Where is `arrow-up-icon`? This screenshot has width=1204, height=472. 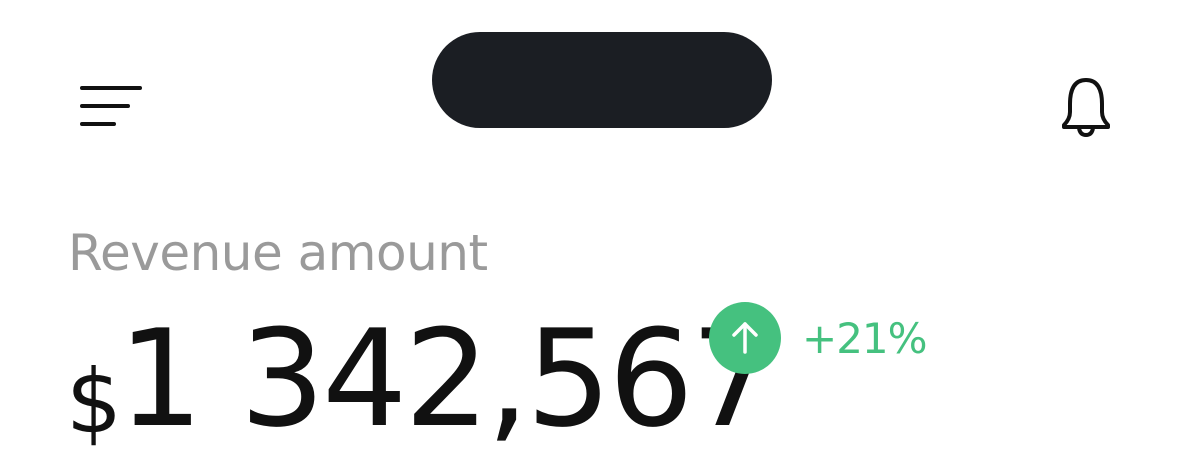
arrow-up-icon is located at coordinates (745, 338).